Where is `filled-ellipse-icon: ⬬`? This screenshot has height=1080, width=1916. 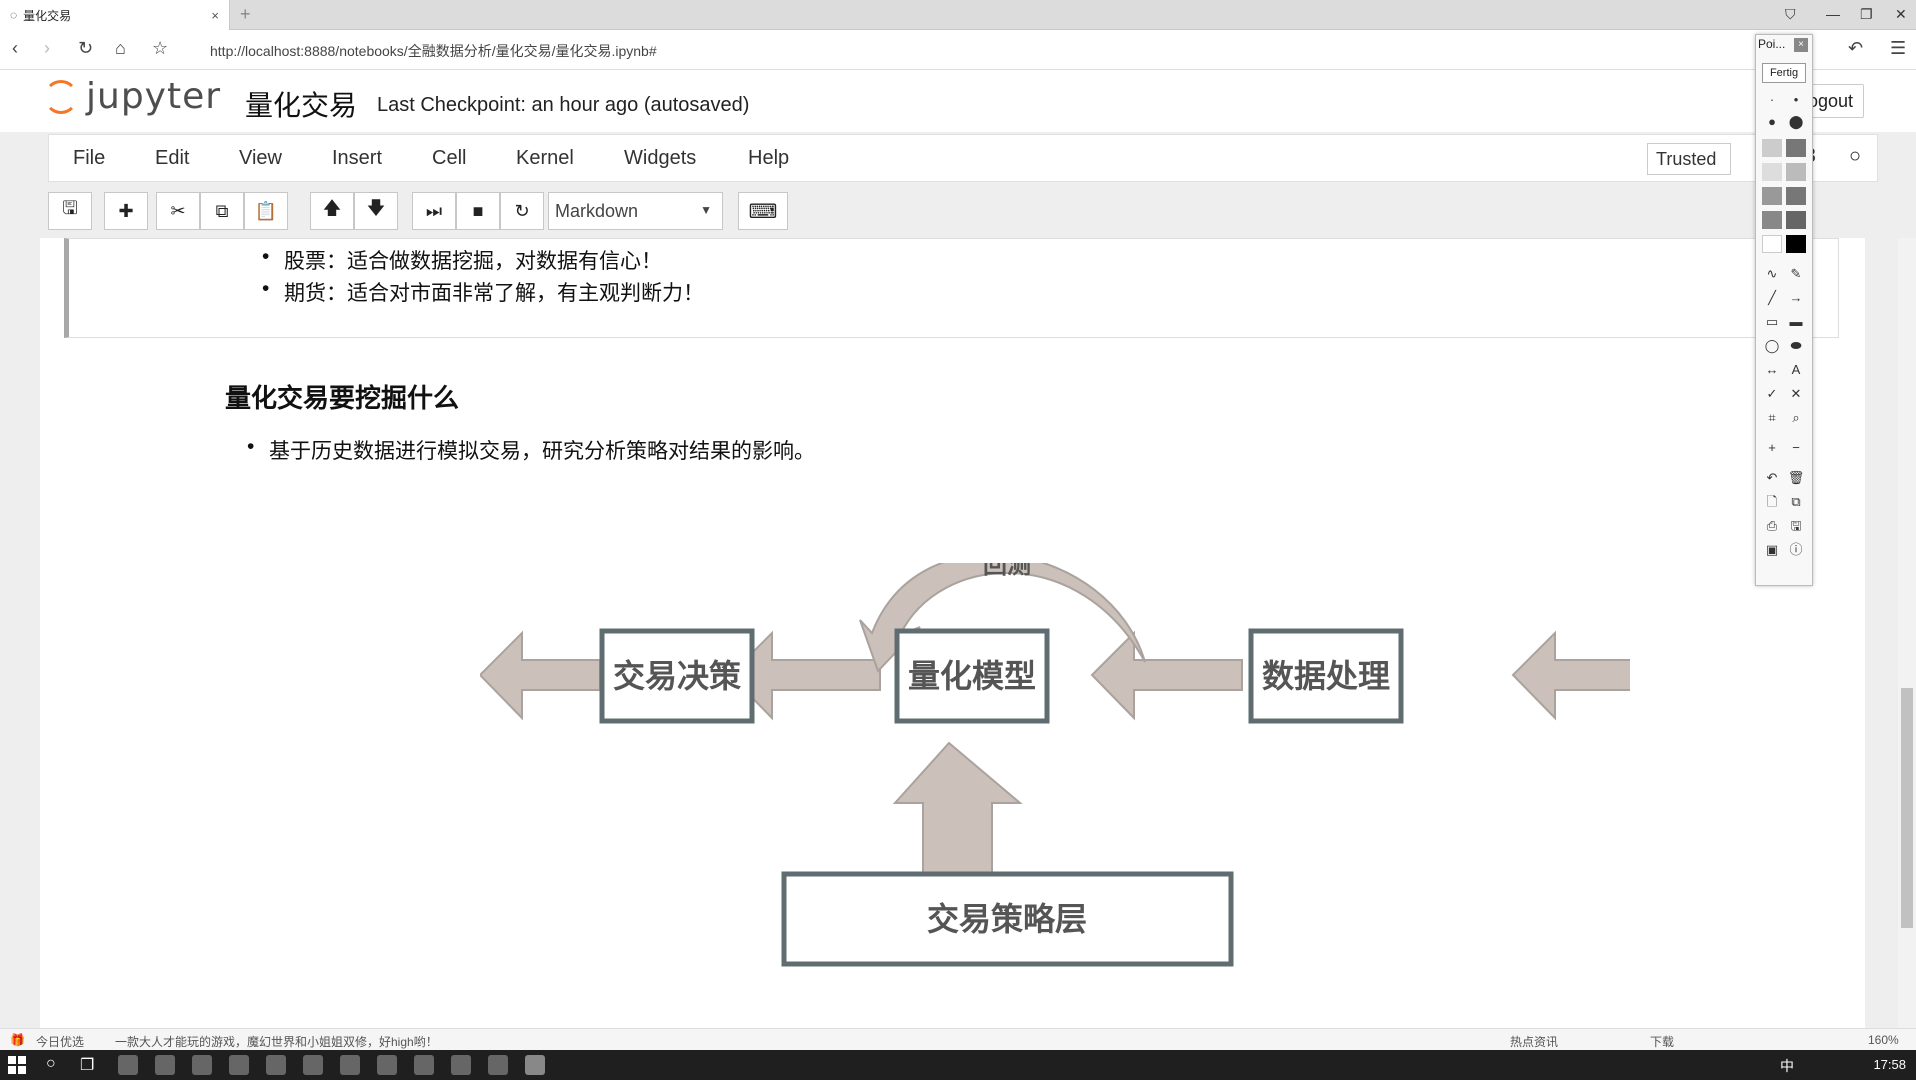 filled-ellipse-icon: ⬬ is located at coordinates (1796, 346).